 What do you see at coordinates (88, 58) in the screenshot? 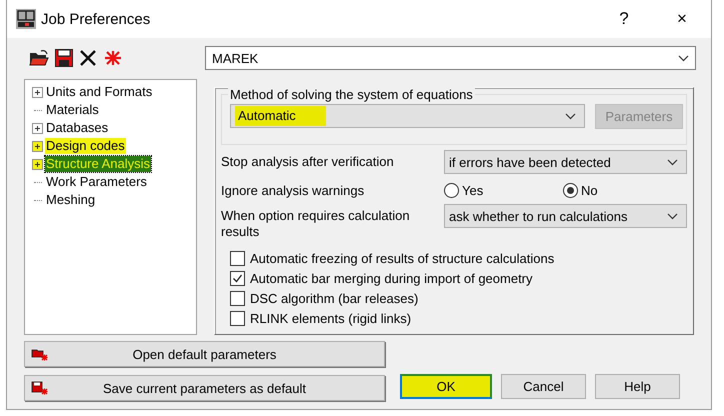
I see `delete-icon` at bounding box center [88, 58].